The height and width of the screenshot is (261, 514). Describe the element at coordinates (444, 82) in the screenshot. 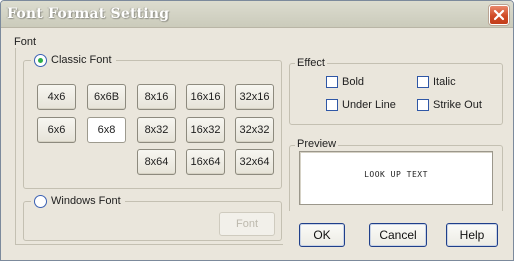

I see `italic-label: Italic` at that location.